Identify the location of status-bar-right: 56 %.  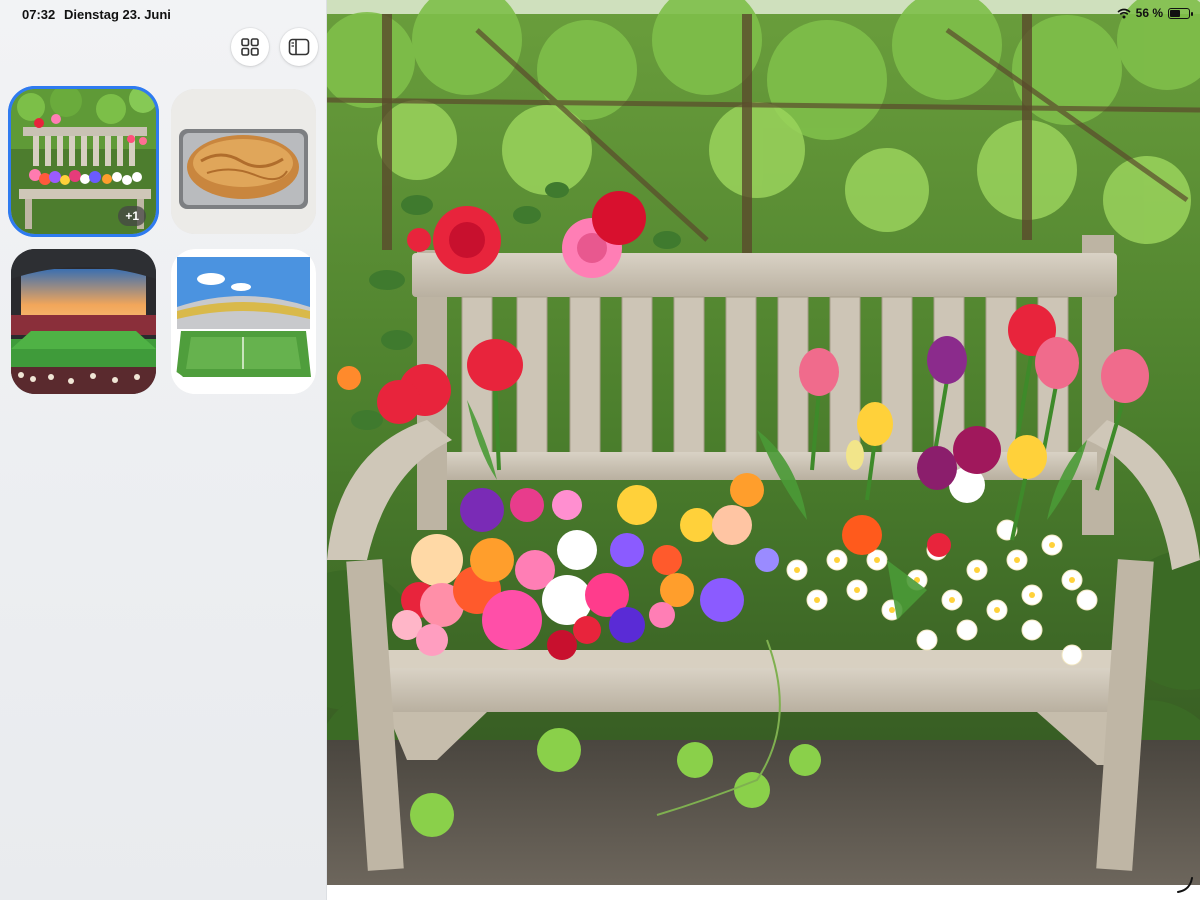
(1155, 13).